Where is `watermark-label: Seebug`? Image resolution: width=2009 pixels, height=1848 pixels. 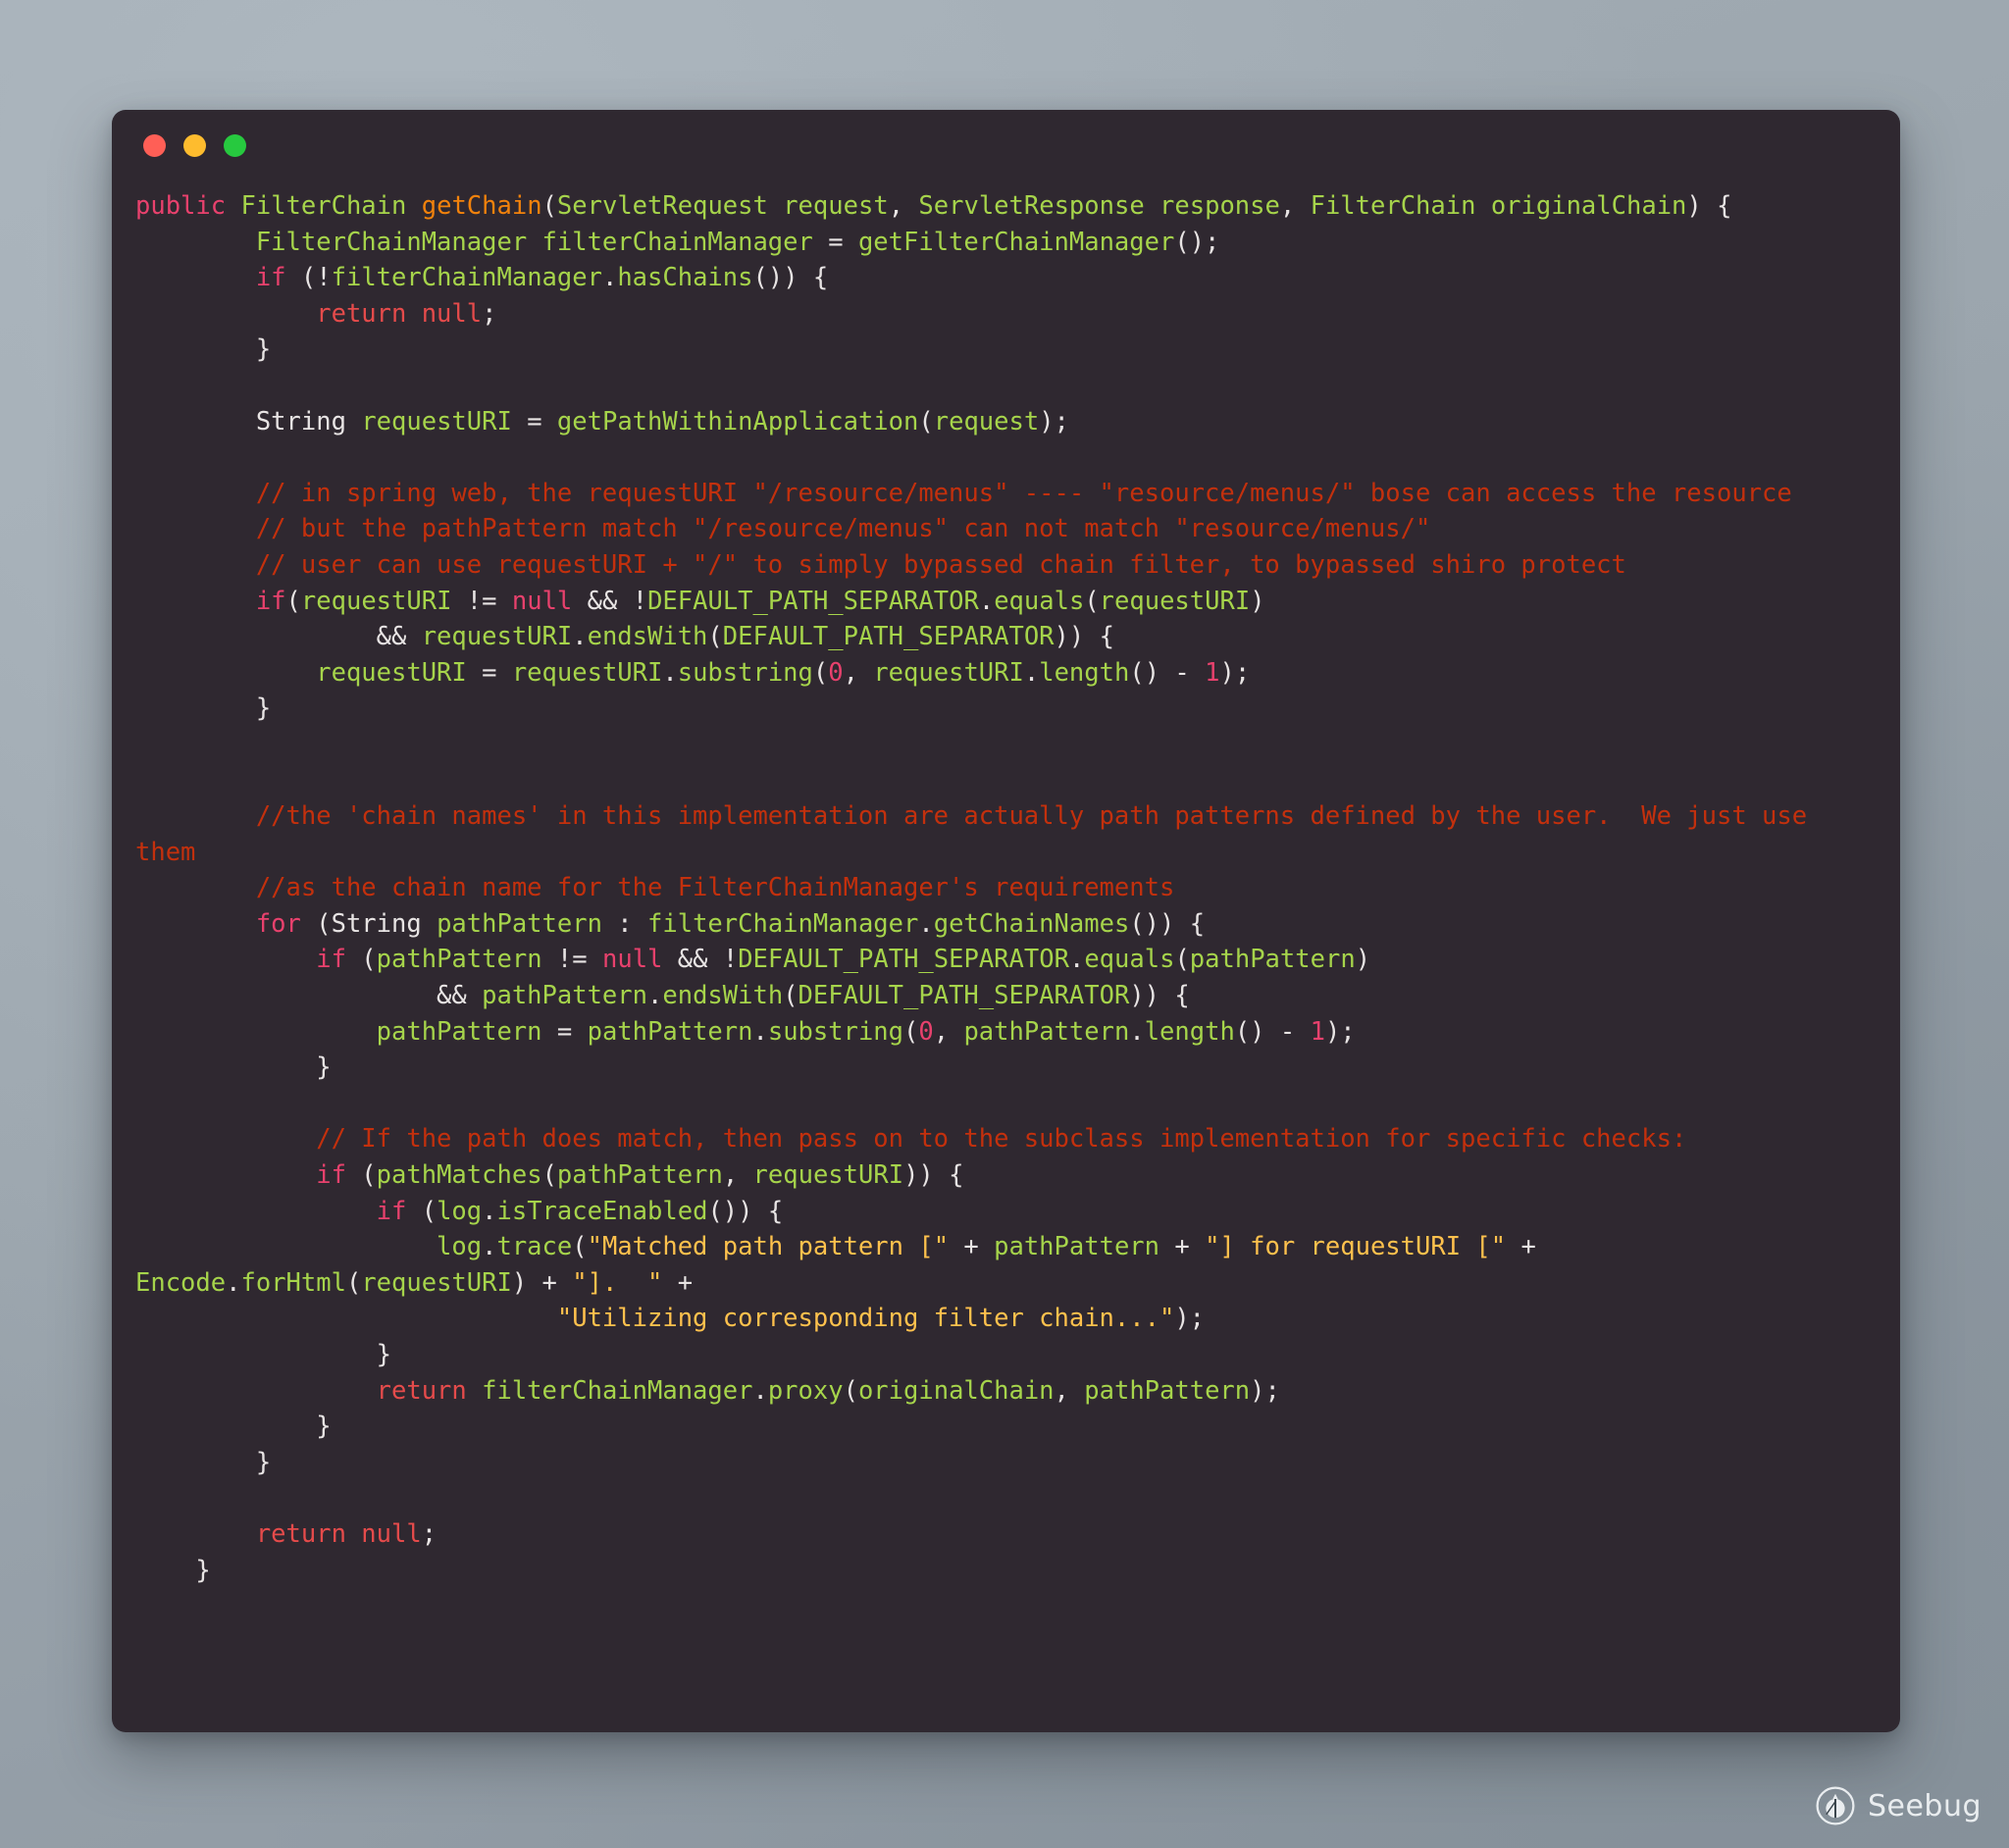 watermark-label: Seebug is located at coordinates (1924, 1805).